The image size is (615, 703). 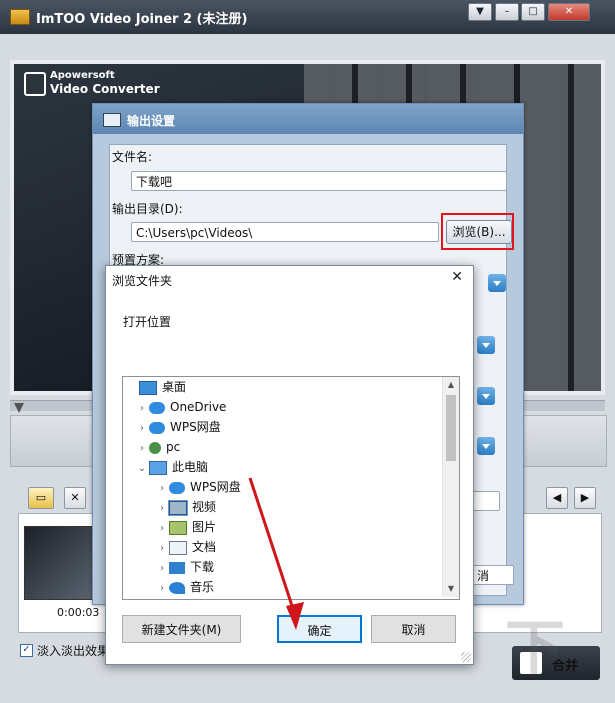 I want to click on arrow-shaft, so click(x=273, y=548).